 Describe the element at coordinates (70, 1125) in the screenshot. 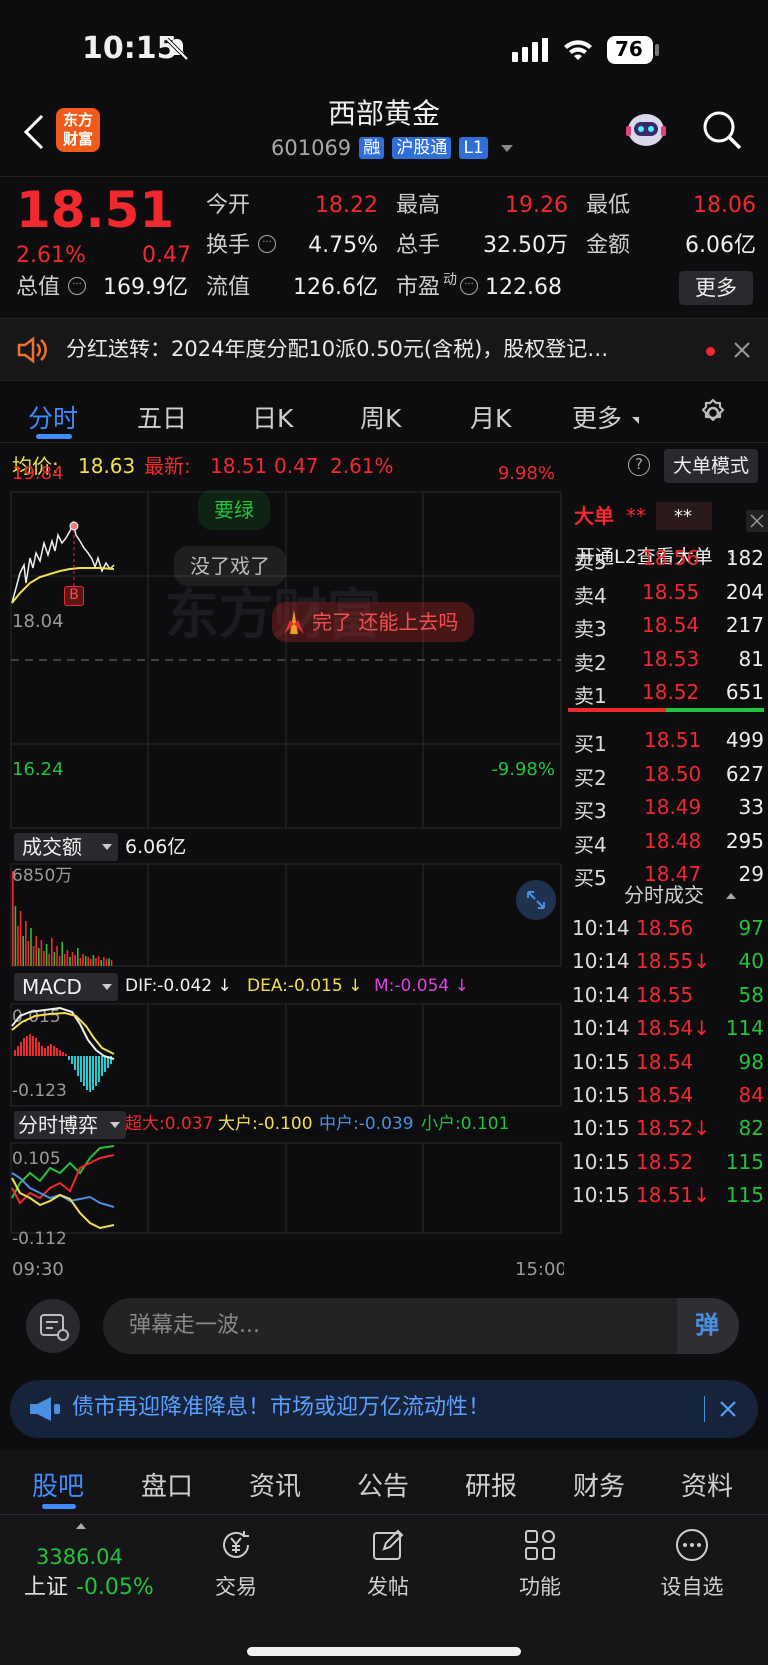

I see `game-indicator-selector: 分时博弈` at that location.